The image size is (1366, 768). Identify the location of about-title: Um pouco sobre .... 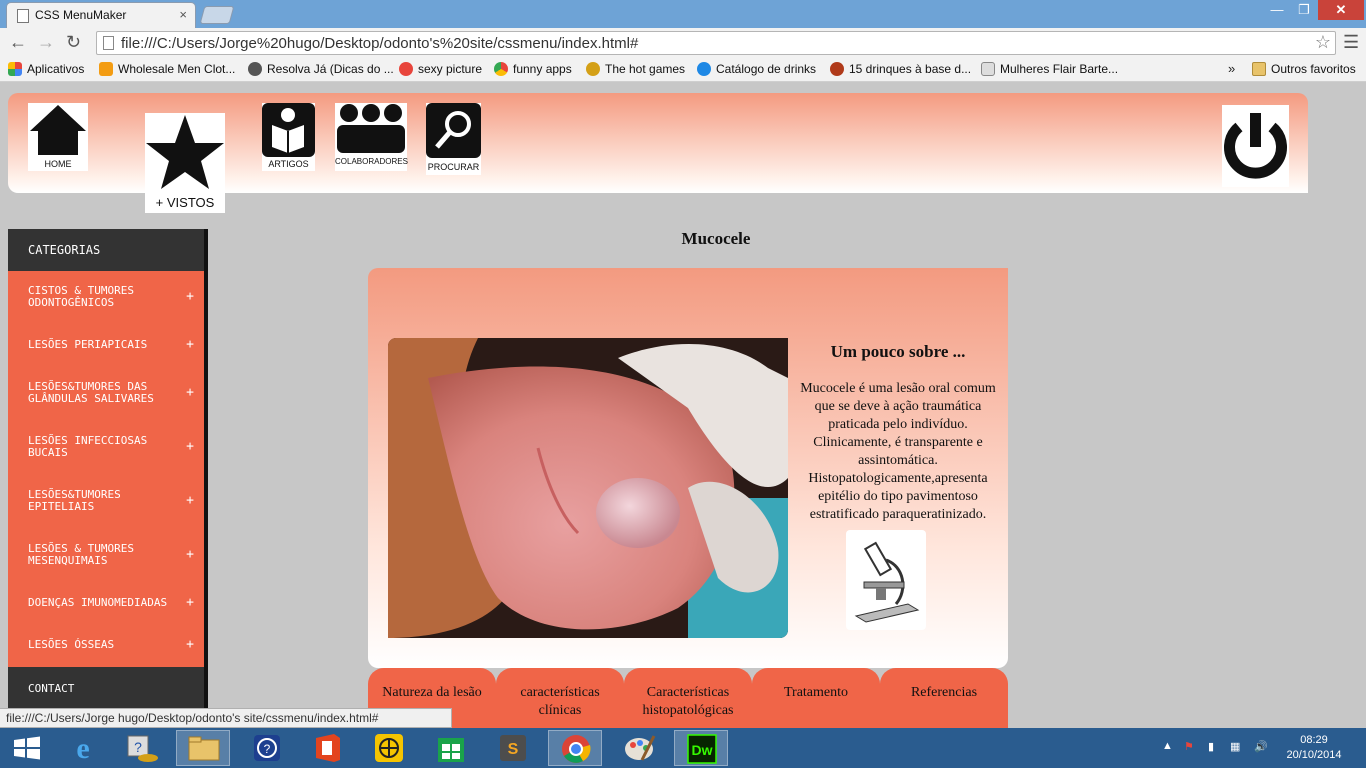
(898, 351).